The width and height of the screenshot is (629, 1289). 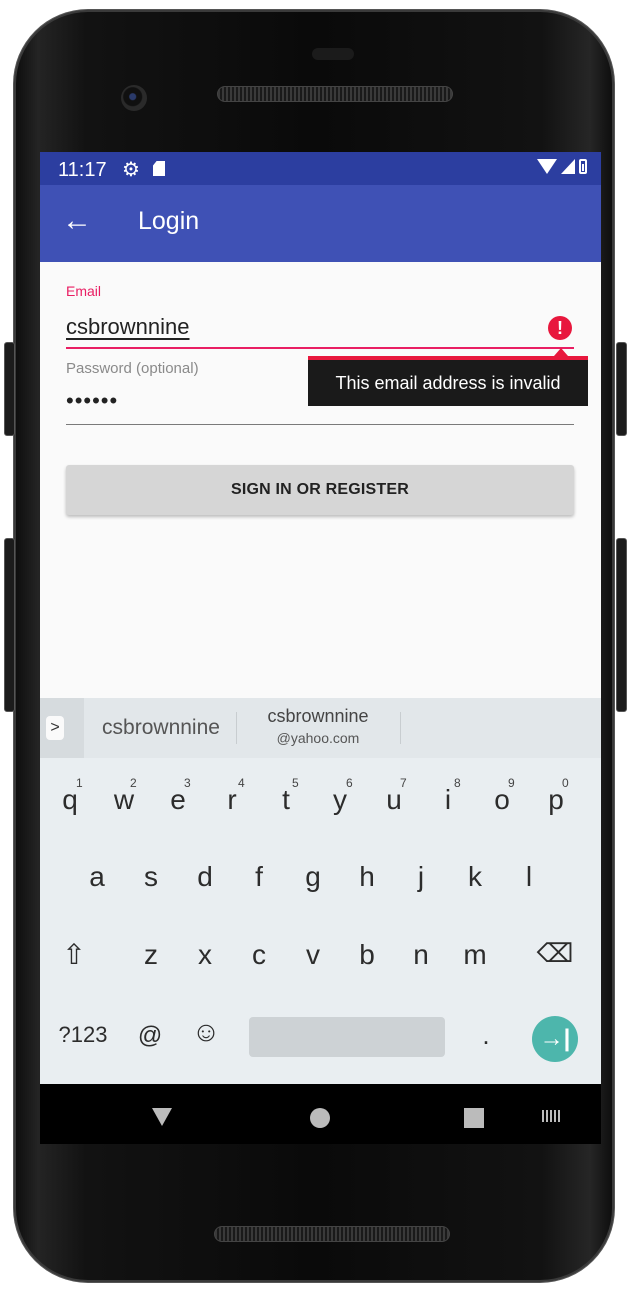 What do you see at coordinates (161, 728) in the screenshot?
I see `suggestion-primary: csbrownnine` at bounding box center [161, 728].